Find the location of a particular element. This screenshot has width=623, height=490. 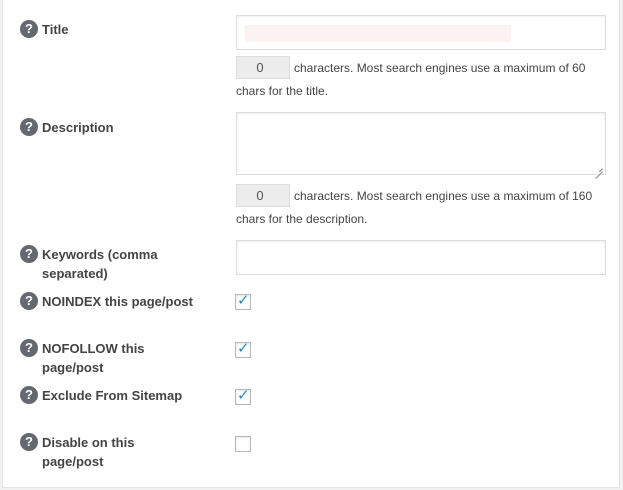

disable-label: Disable on this page/post is located at coordinates (88, 452).